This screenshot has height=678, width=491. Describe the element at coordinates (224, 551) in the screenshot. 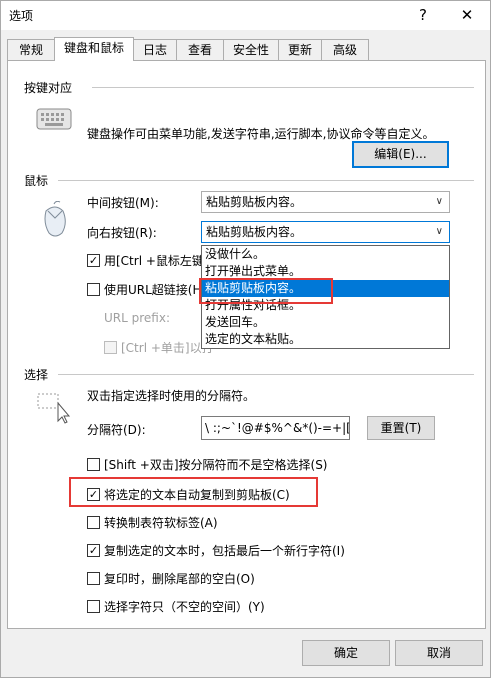

I see `include-newline-label: 复制选定的文本时，包括最后一个新行字符(I)` at that location.